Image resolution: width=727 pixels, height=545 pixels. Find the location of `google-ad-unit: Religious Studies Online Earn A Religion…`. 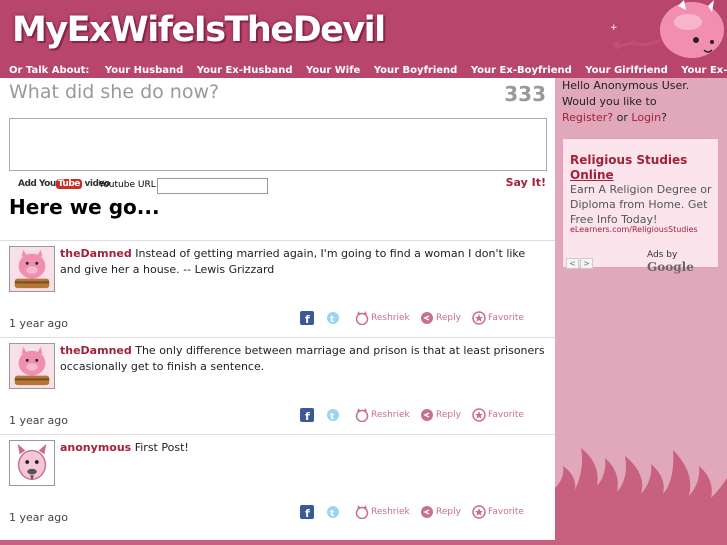

google-ad-unit: Religious Studies Online Earn A Religion… is located at coordinates (640, 206).